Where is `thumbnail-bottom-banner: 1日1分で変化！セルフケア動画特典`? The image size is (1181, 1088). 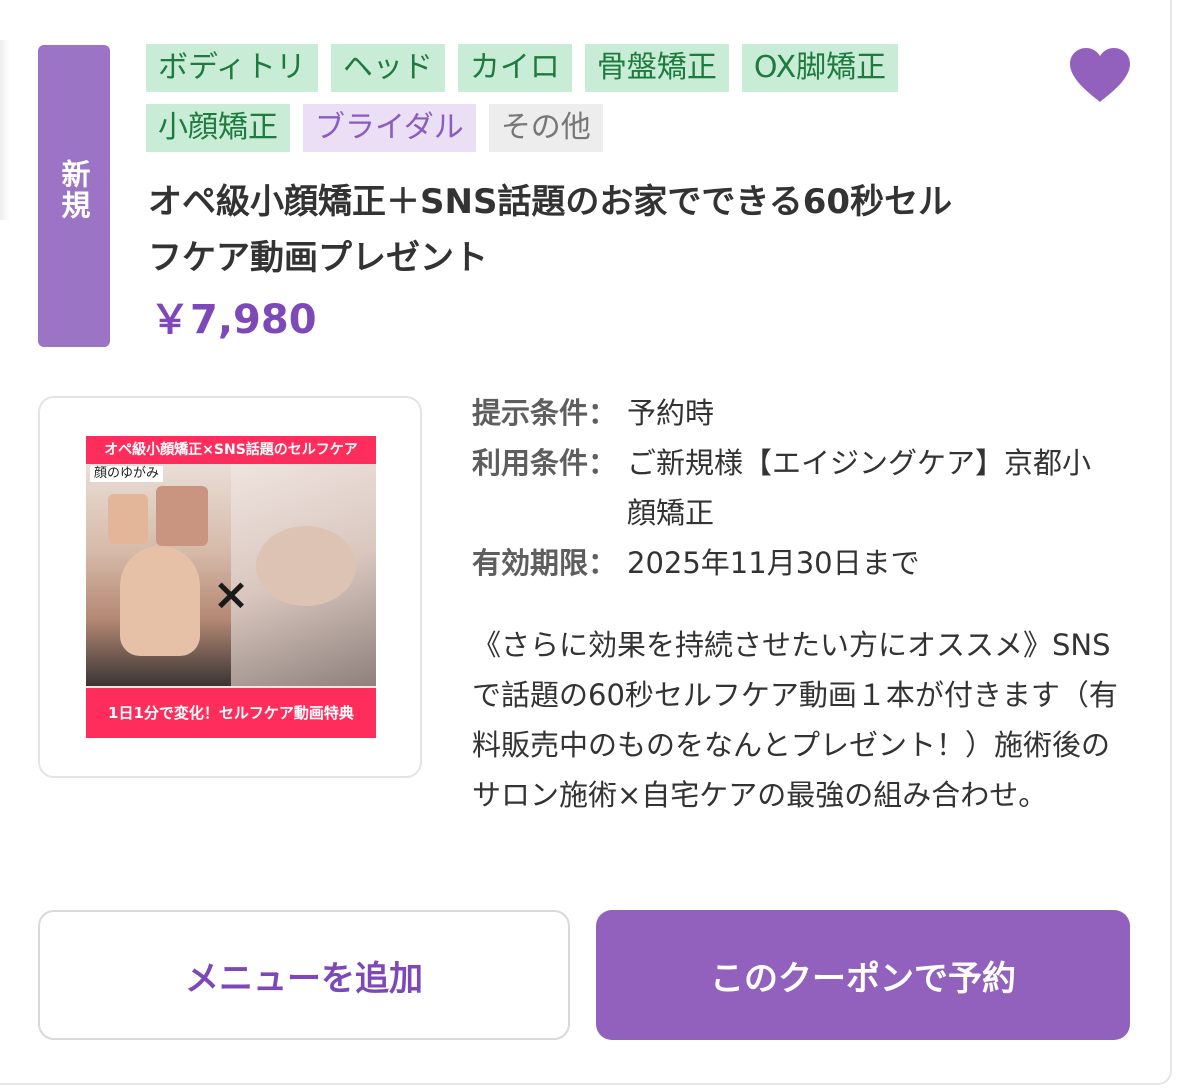 thumbnail-bottom-banner: 1日1分で変化！セルフケア動画特典 is located at coordinates (231, 713).